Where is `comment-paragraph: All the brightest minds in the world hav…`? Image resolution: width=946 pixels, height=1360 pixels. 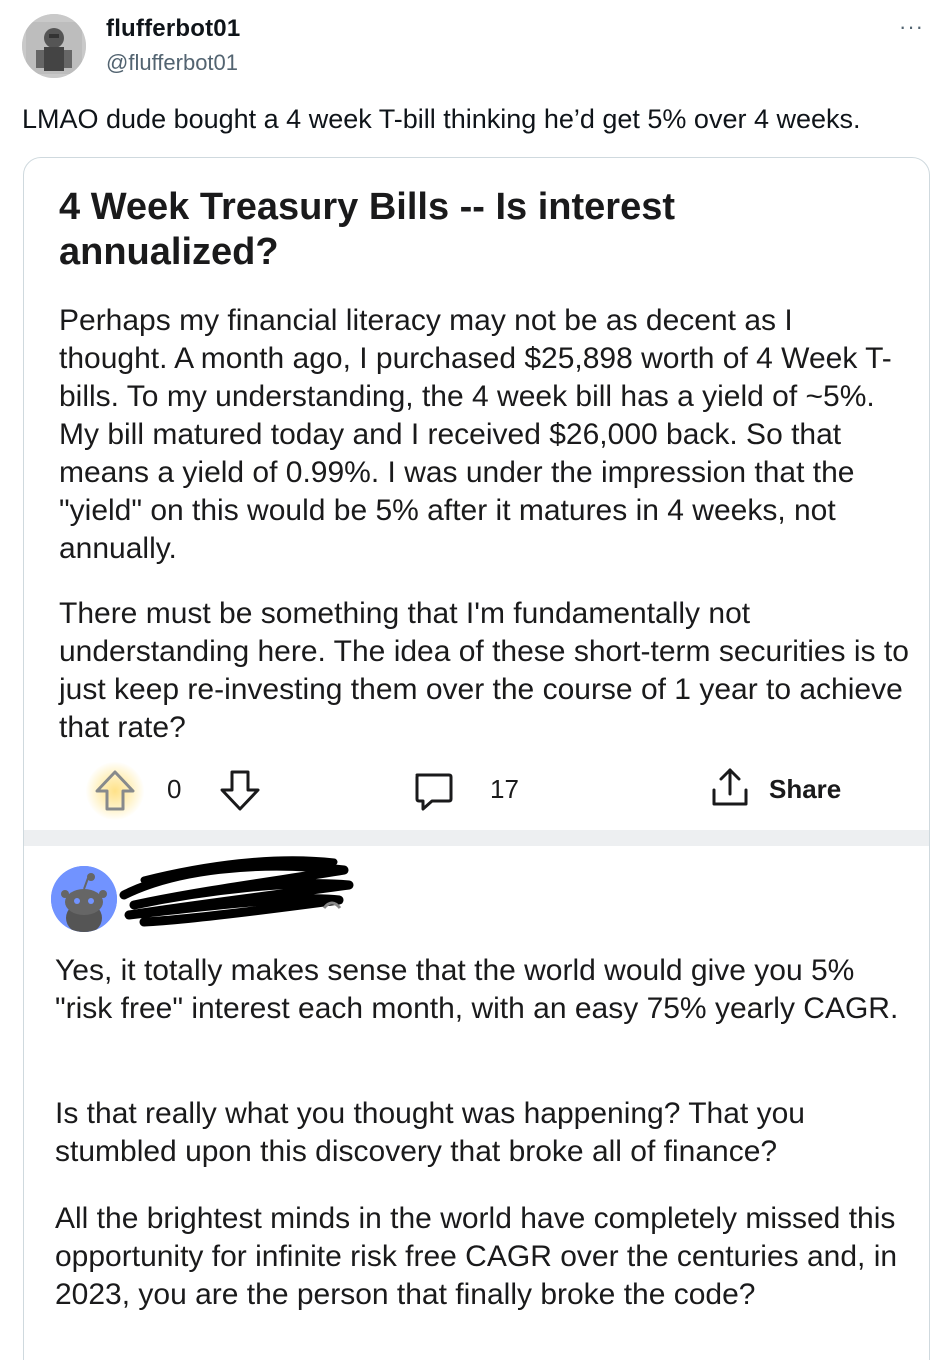 comment-paragraph: All the brightest minds in the world hav… is located at coordinates (476, 1256).